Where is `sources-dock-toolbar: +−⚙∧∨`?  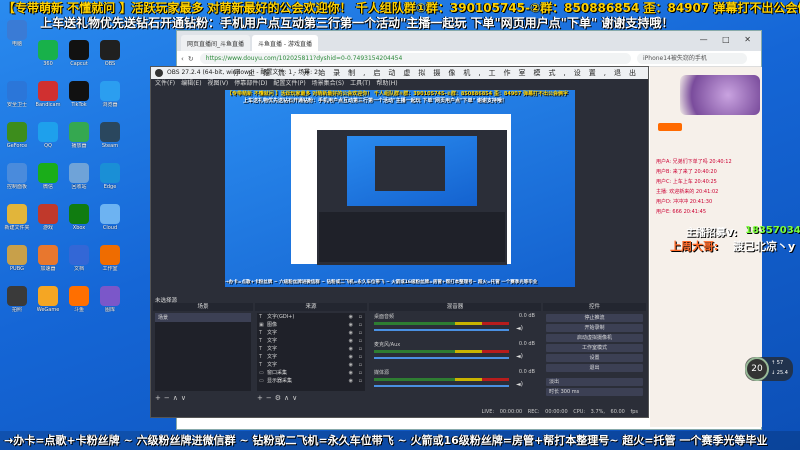
sources-dock-toolbar: +−⚙∧∨ is located at coordinates (278, 398).